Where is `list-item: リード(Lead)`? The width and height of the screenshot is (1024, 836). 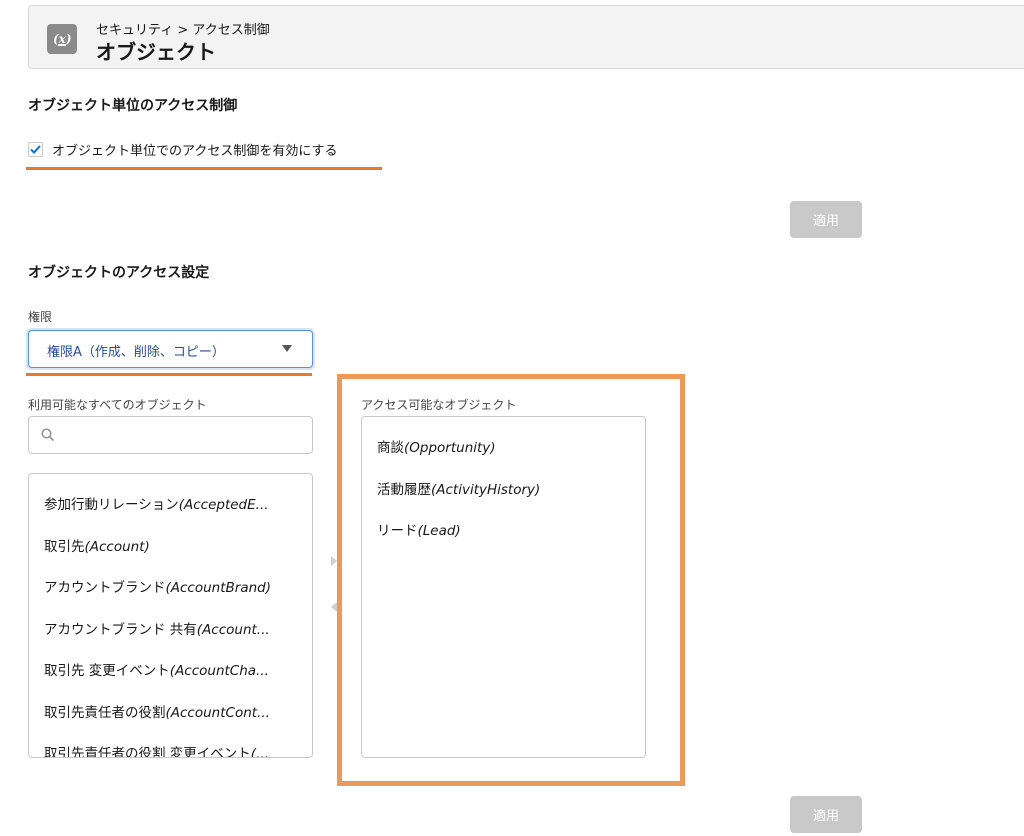
list-item: リード(Lead) is located at coordinates (419, 529).